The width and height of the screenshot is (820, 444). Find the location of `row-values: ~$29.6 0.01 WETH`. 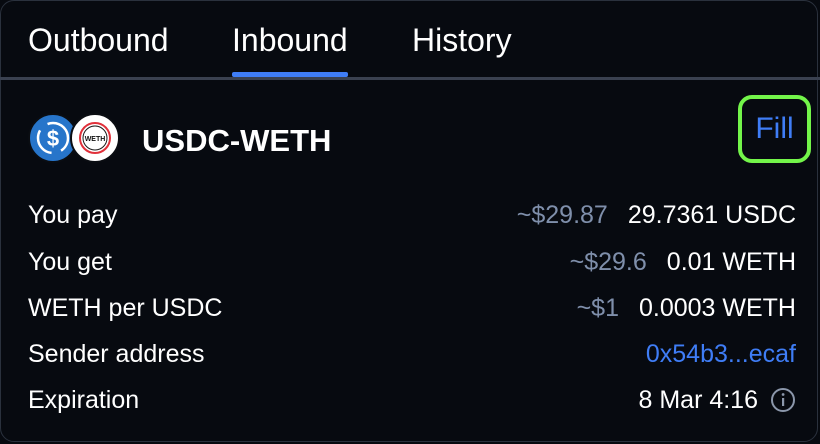

row-values: ~$29.6 0.01 WETH is located at coordinates (683, 262).